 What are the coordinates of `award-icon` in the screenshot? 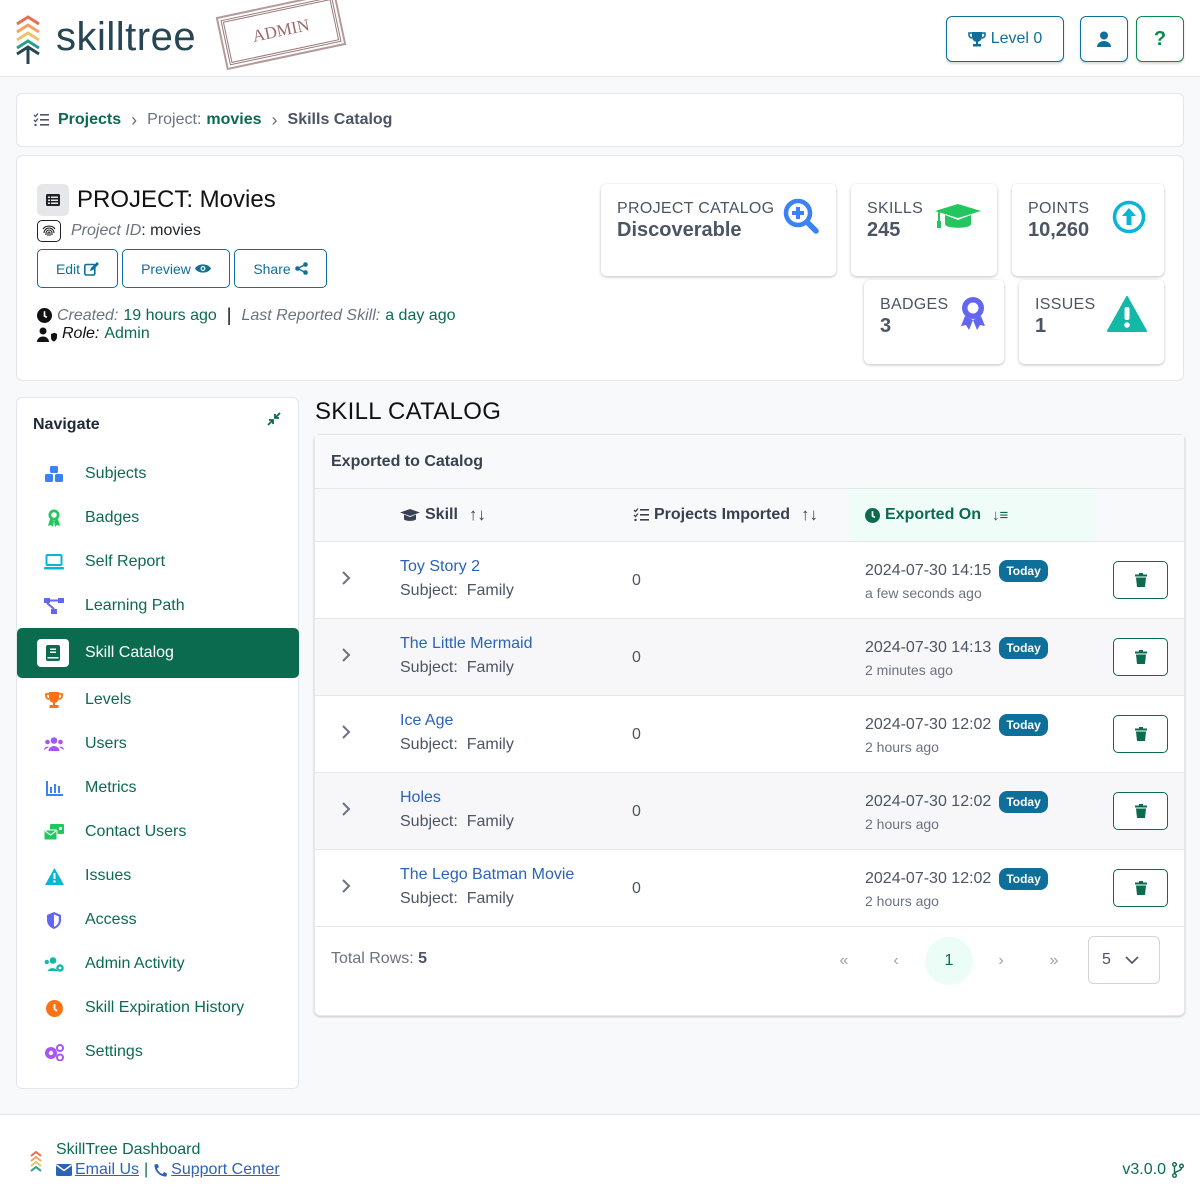 It's located at (54, 518).